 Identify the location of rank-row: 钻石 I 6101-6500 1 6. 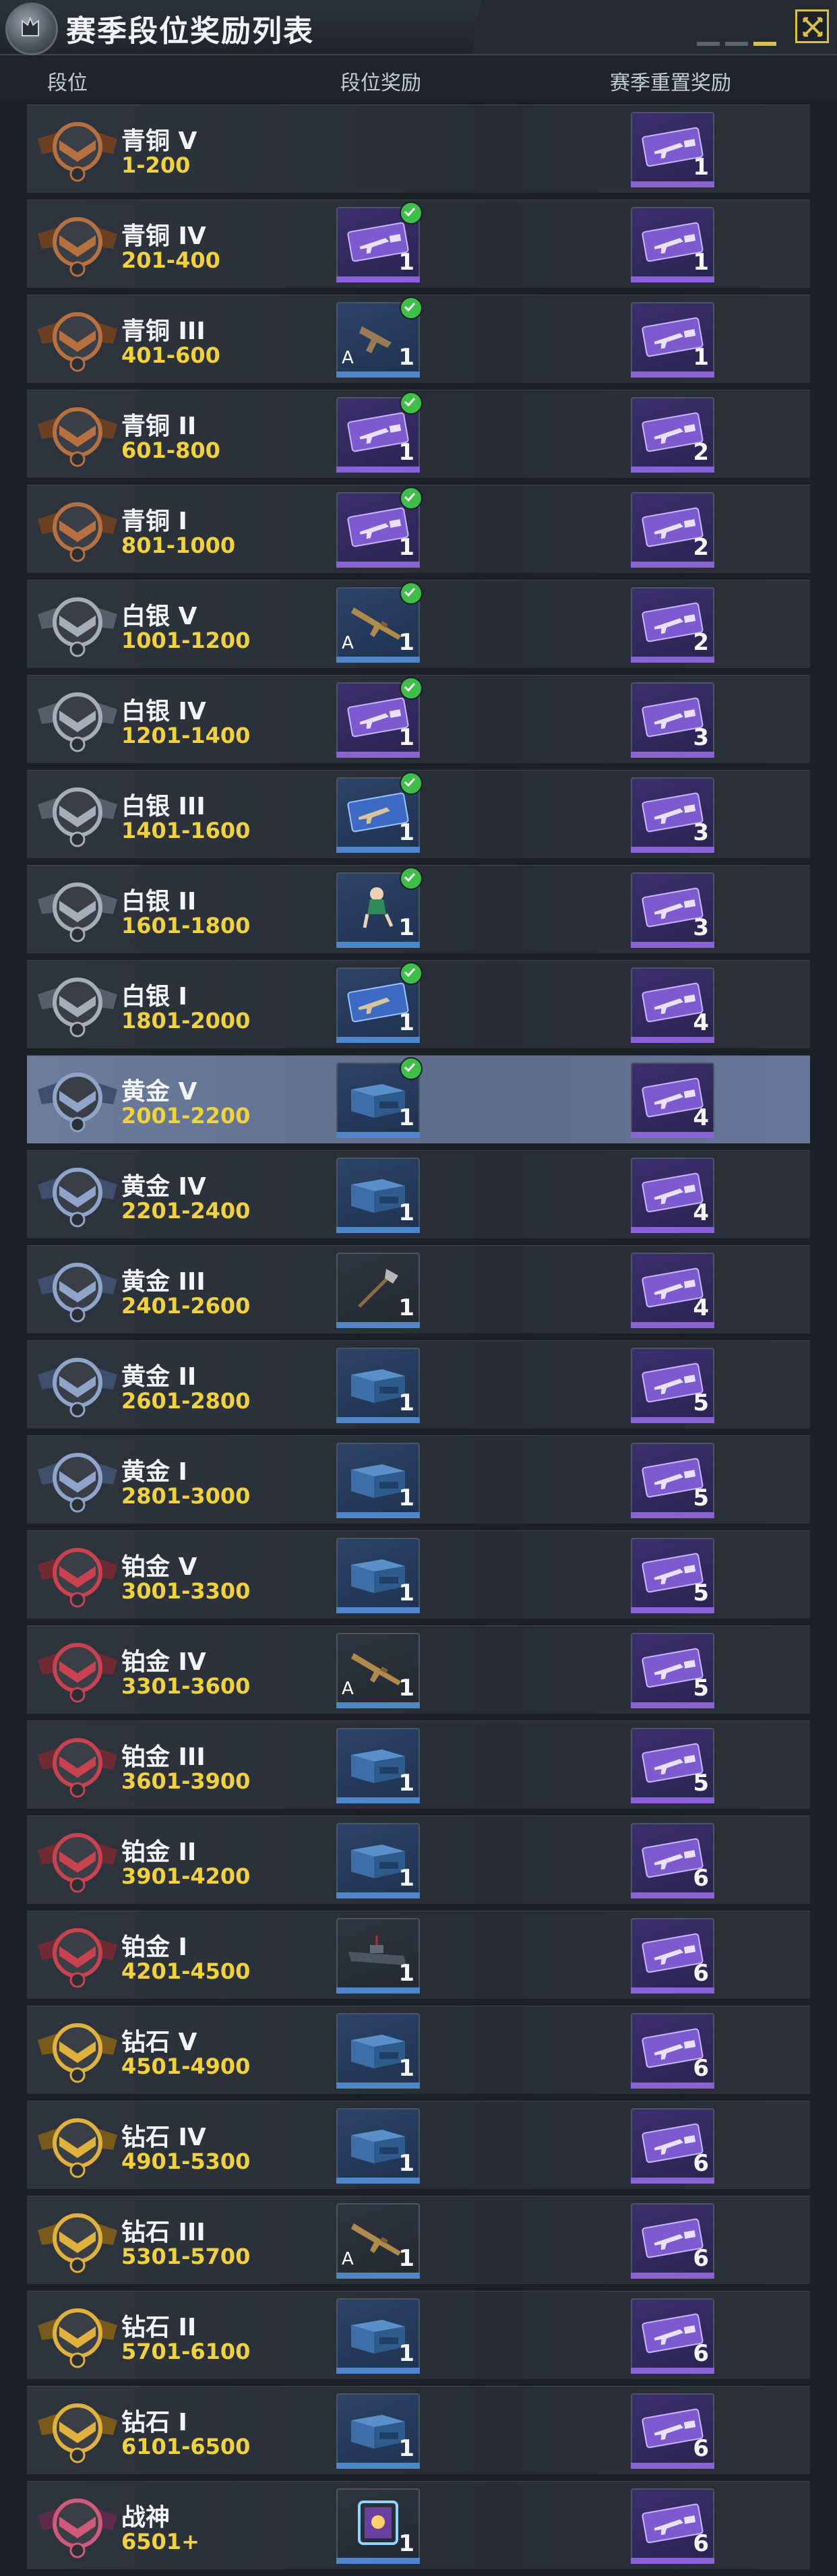
(418, 2430).